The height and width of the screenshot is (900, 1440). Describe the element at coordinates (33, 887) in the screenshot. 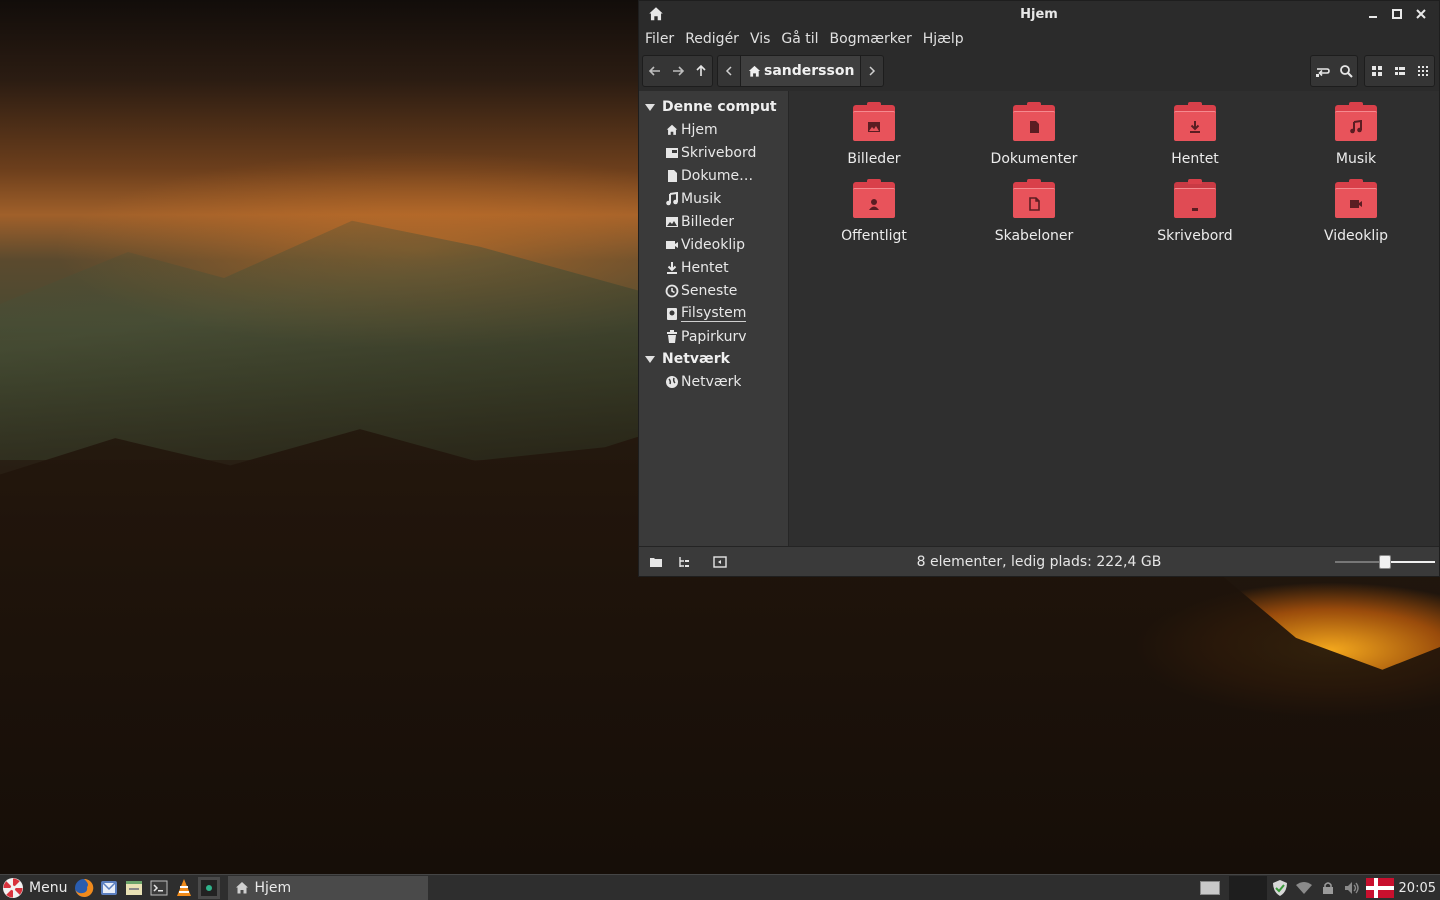

I see `start-menu-button: Menu` at that location.